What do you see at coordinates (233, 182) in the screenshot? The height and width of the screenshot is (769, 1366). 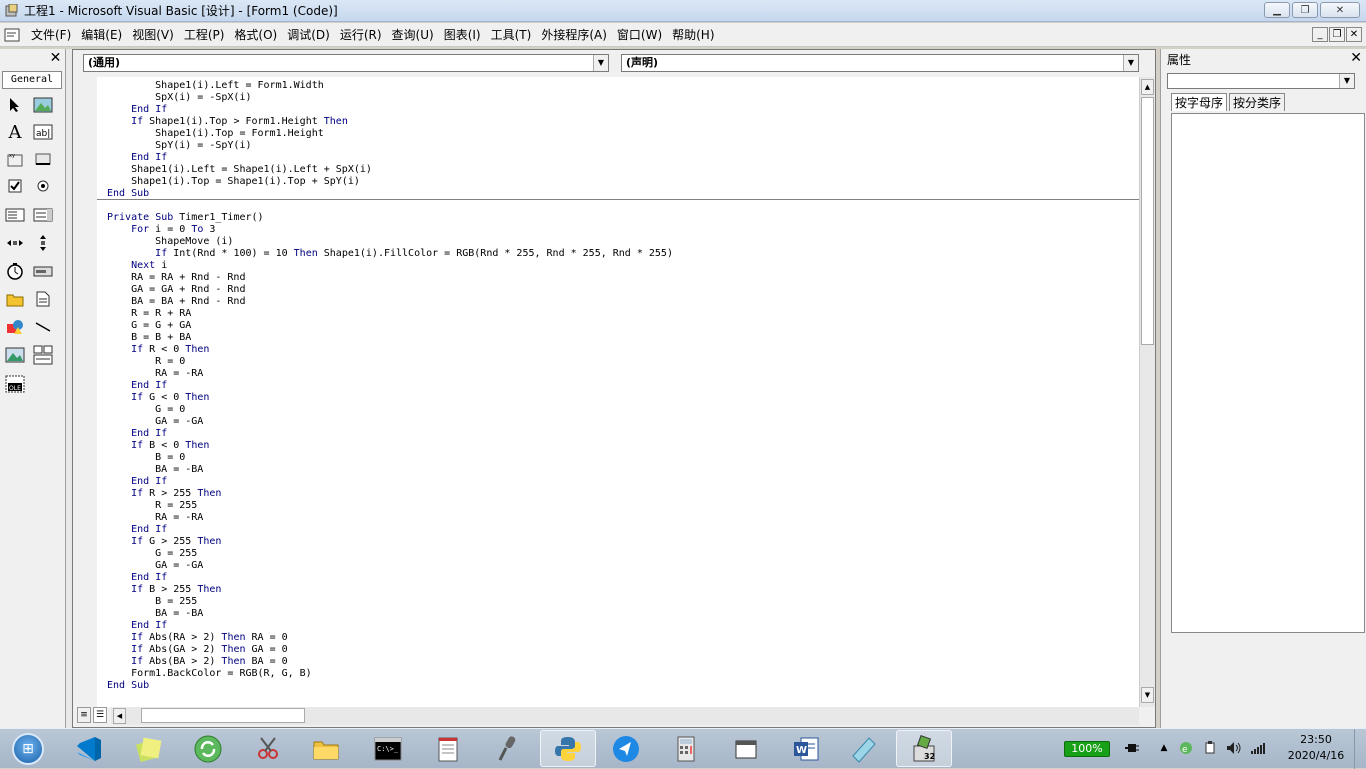 I see `code-line: Shape1(i).Top = Shape1(i).Top + SpY(i)` at bounding box center [233, 182].